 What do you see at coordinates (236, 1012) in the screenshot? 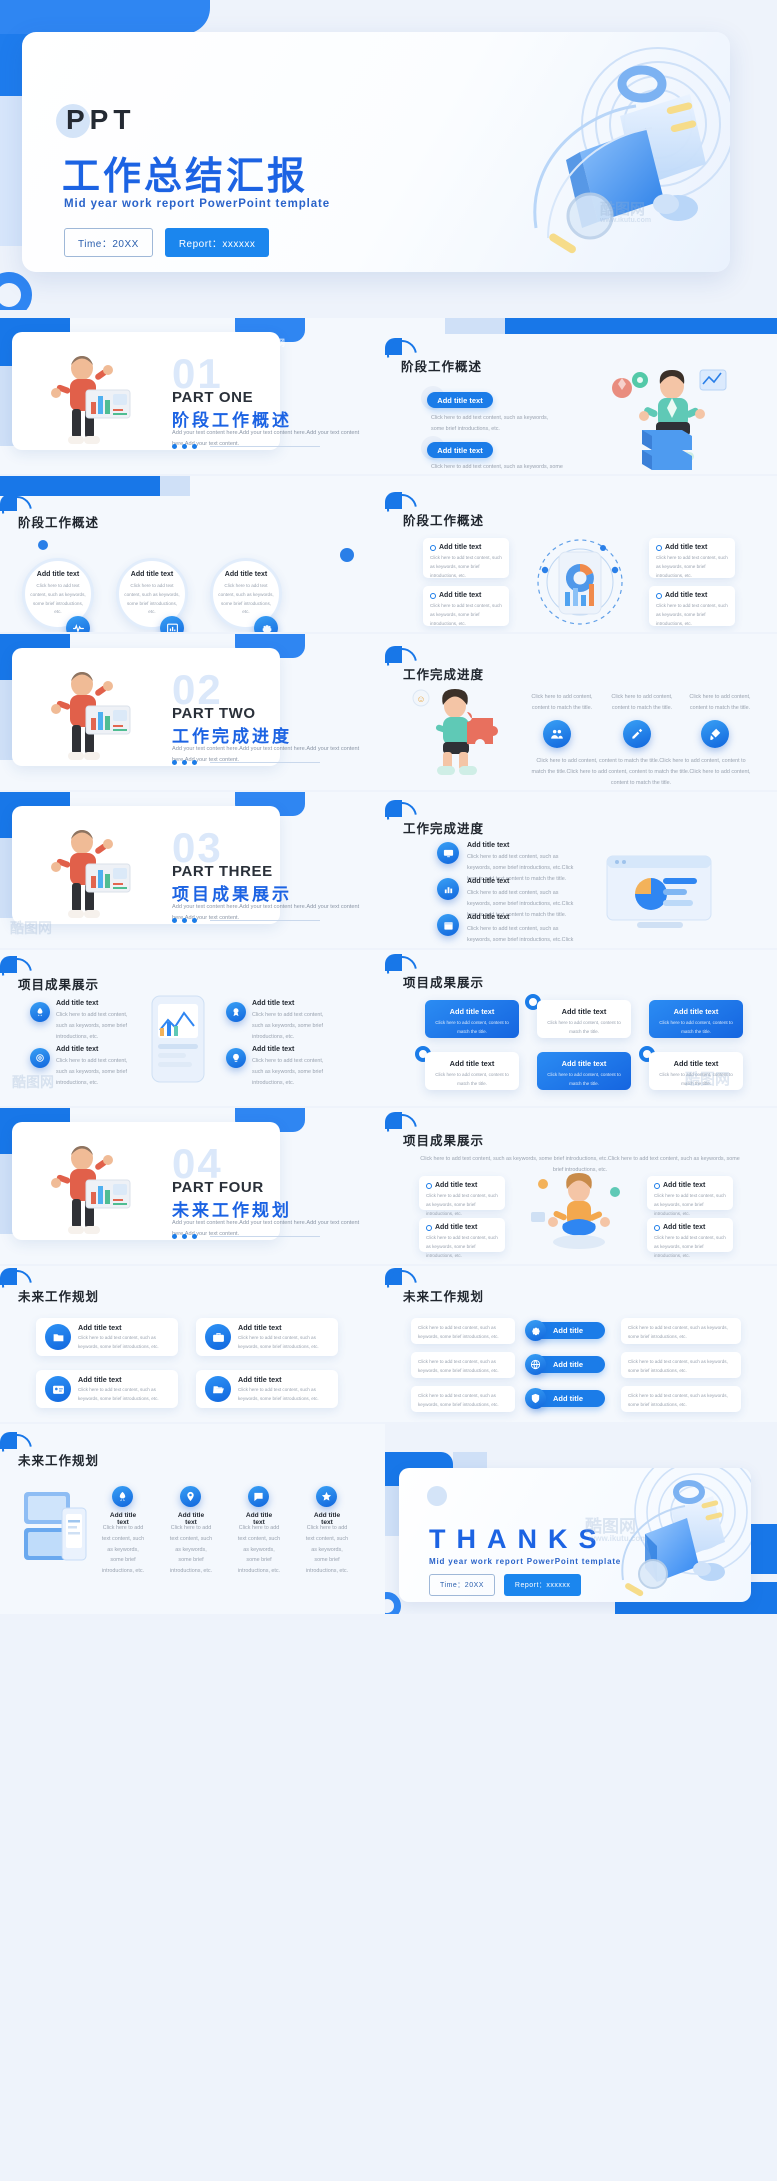
I see `badge-icon` at bounding box center [236, 1012].